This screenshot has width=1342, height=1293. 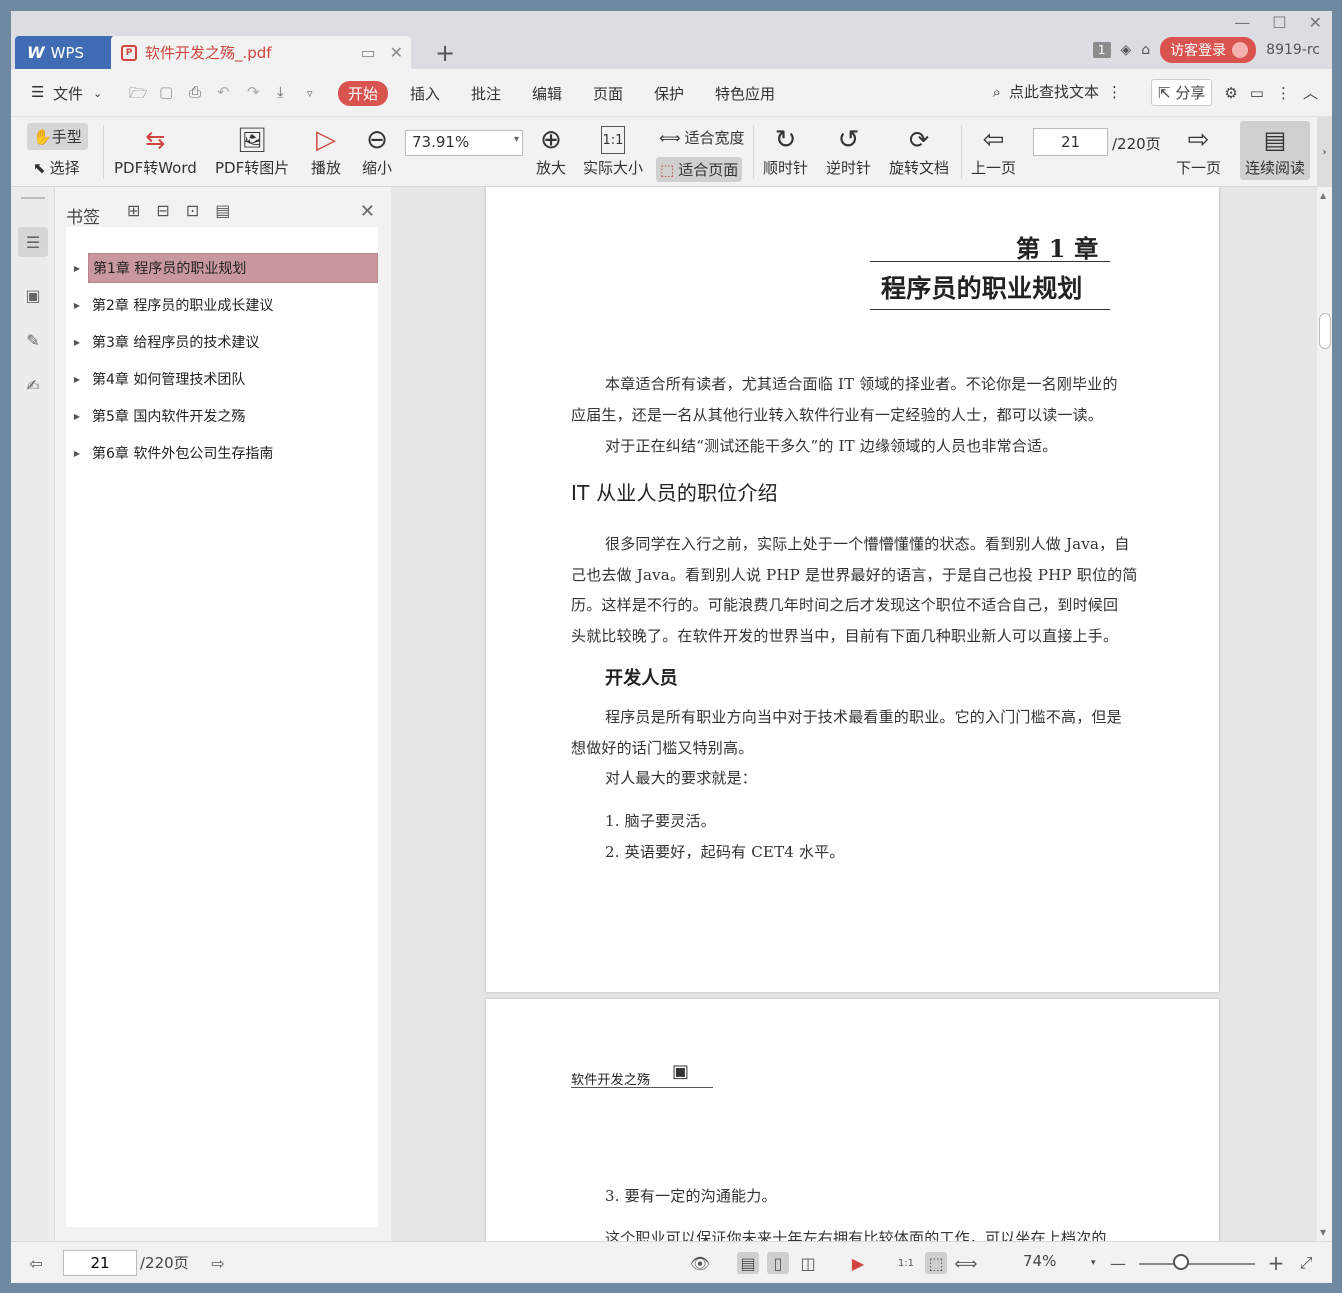 What do you see at coordinates (785, 140) in the screenshot?
I see `rotate-cw-icon: ↻` at bounding box center [785, 140].